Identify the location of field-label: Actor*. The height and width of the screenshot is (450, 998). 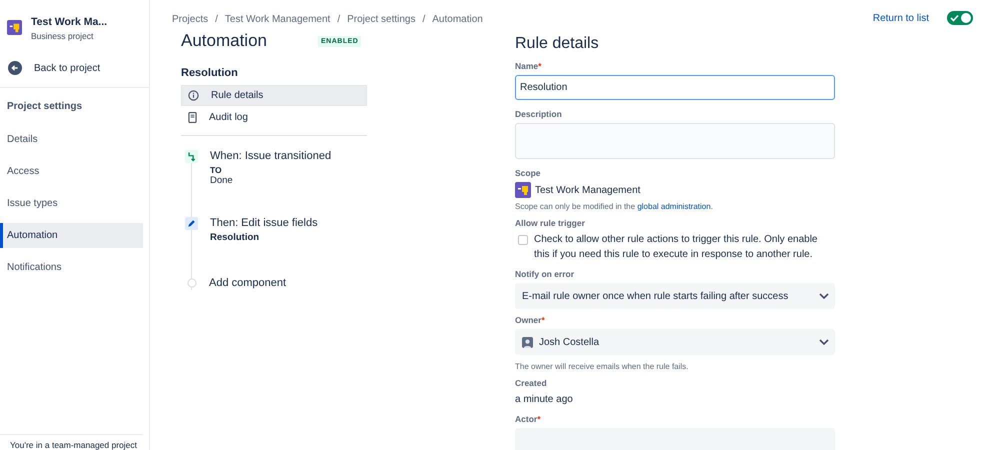
(528, 419).